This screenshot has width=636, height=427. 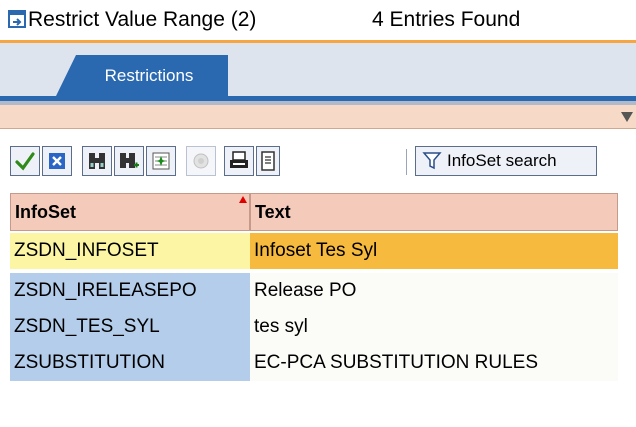 I want to click on table-row-infoset-cell: ZSDN_INFOSET, so click(x=130, y=251).